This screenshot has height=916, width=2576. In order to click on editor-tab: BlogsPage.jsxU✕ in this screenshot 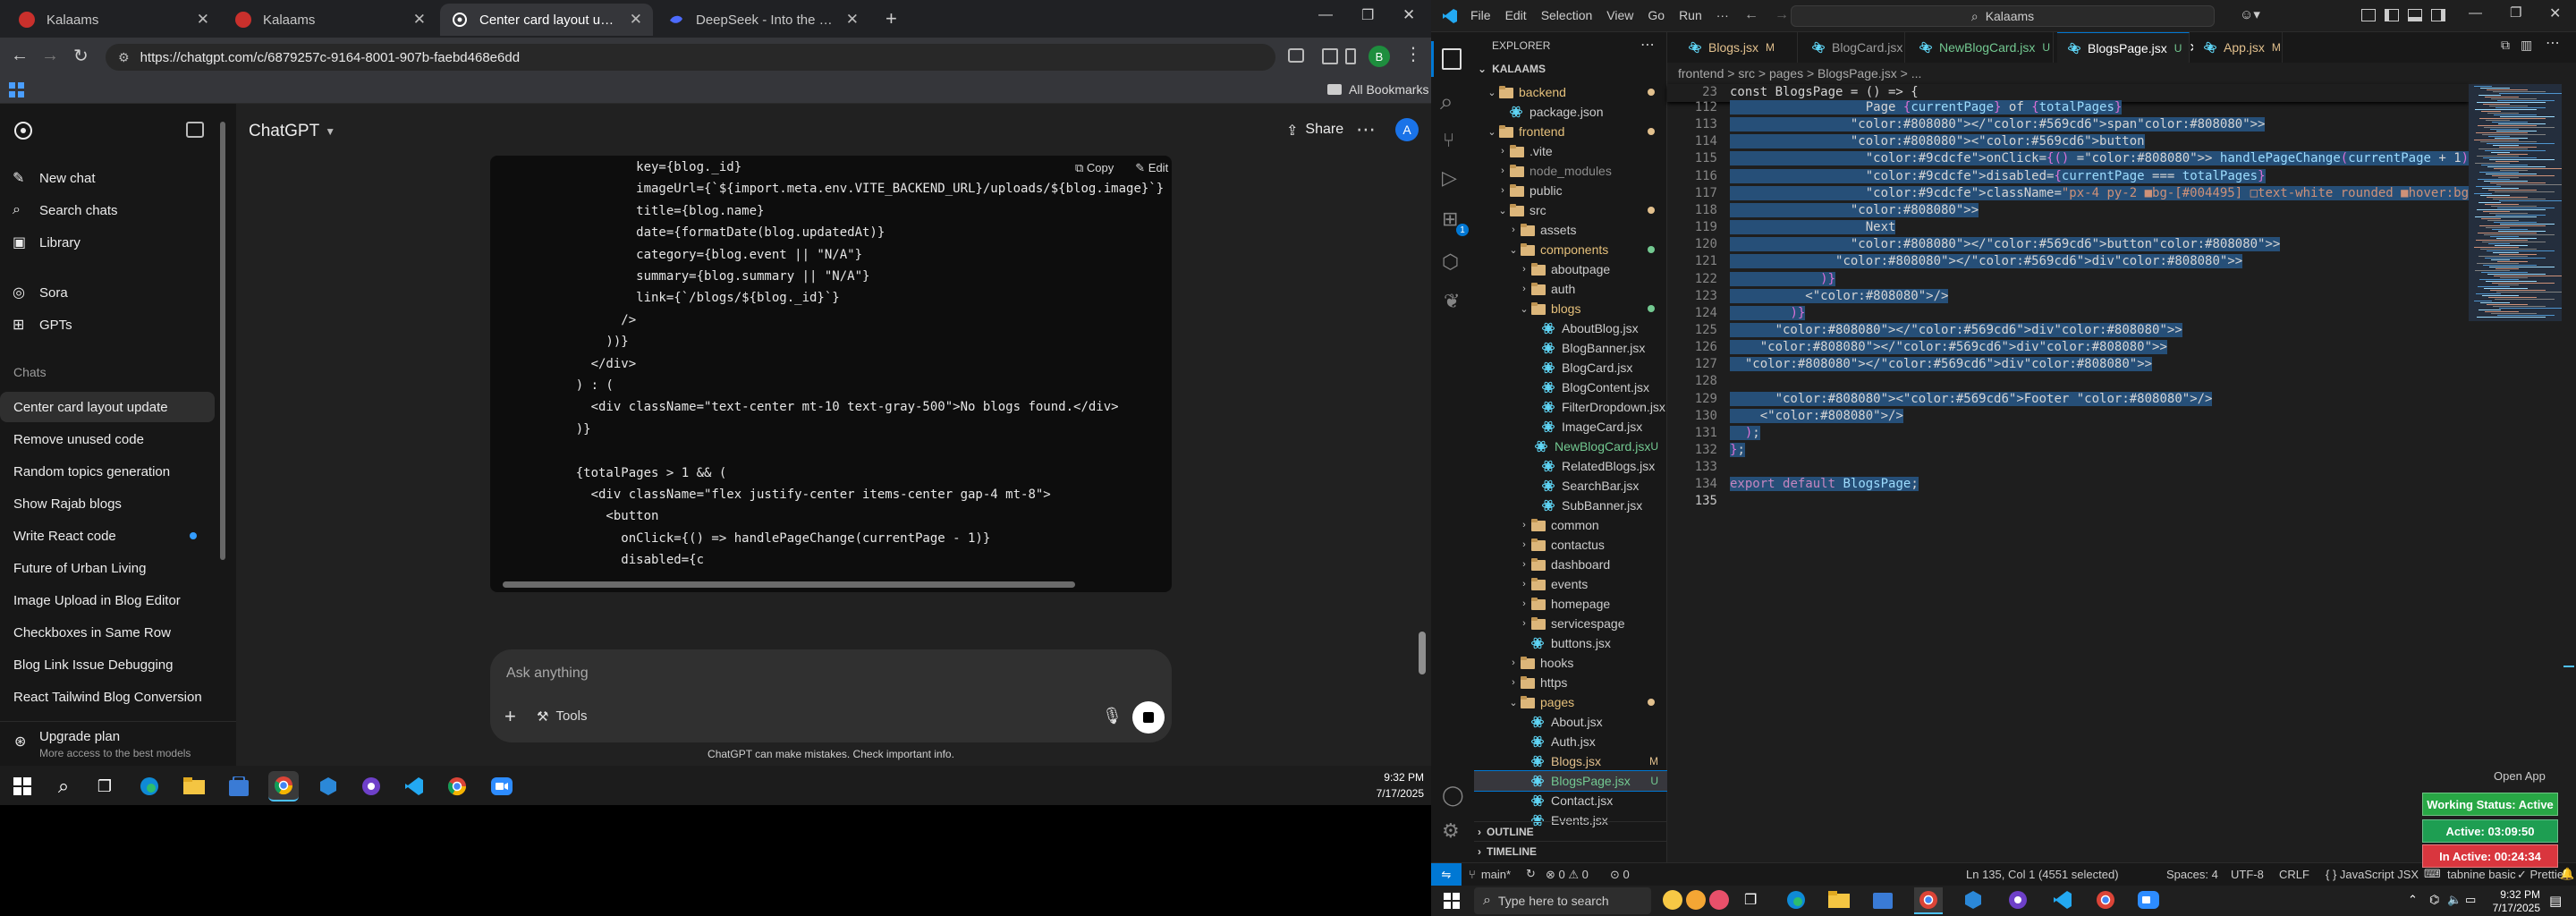, I will do `click(2128, 47)`.